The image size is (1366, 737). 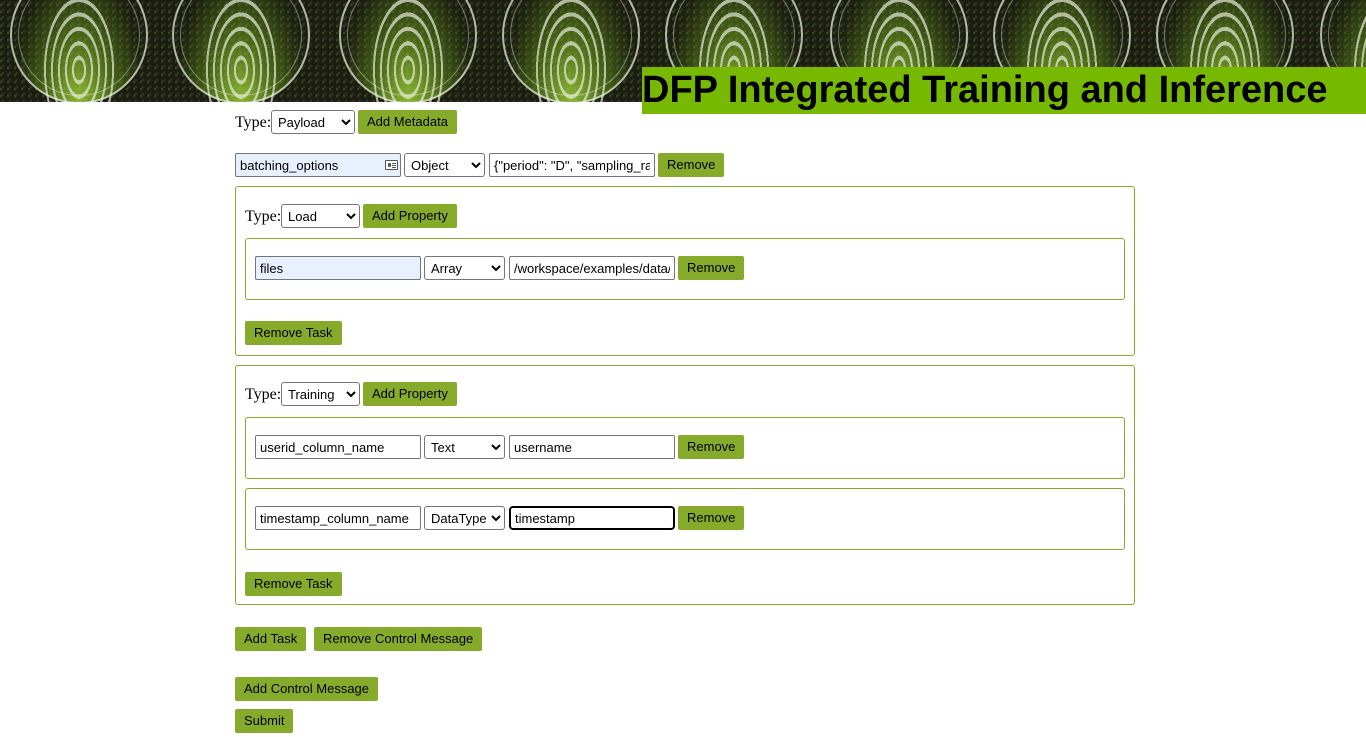 I want to click on add-control-message-button: Add Control Message, so click(x=307, y=689).